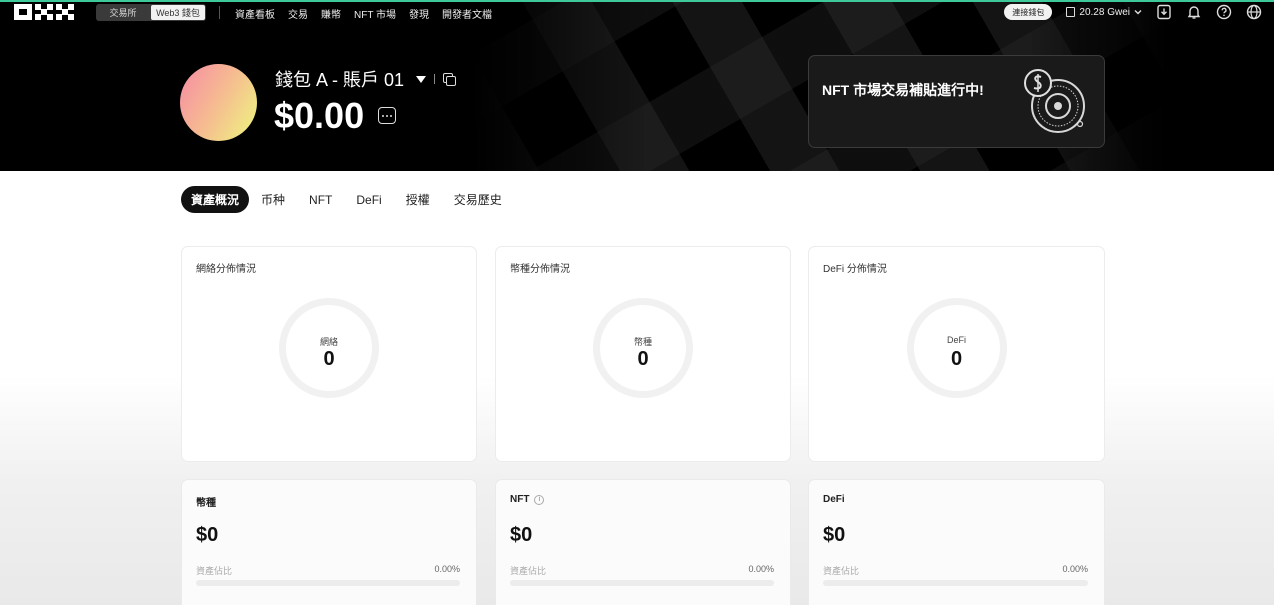 The height and width of the screenshot is (605, 1274). Describe the element at coordinates (178, 12) in the screenshot. I see `mode-tab-web3-wallet: Web3 錢包` at that location.